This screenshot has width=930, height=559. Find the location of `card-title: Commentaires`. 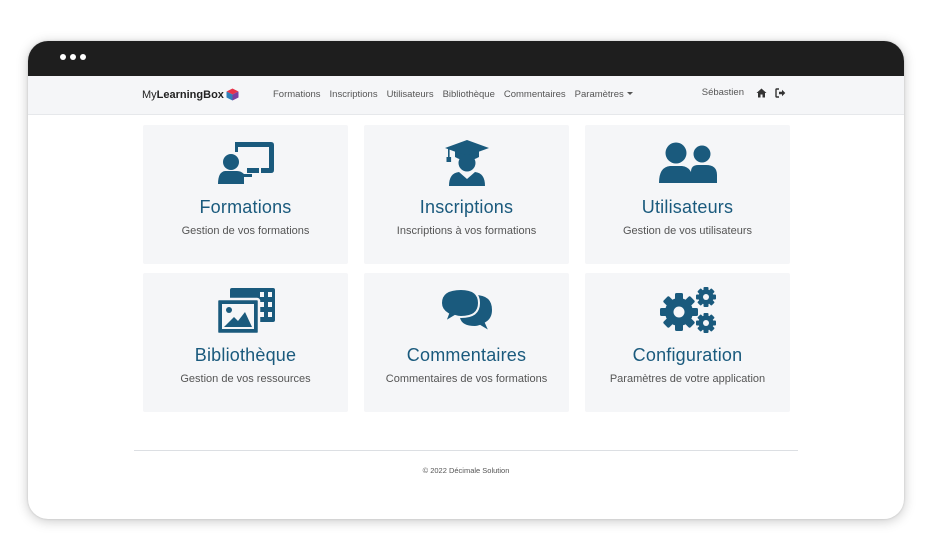

card-title: Commentaires is located at coordinates (466, 355).